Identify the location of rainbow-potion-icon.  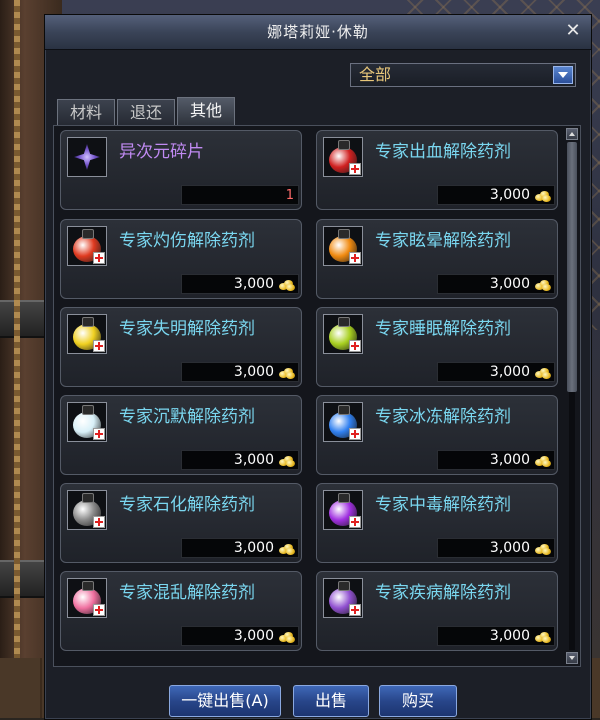
(87, 598).